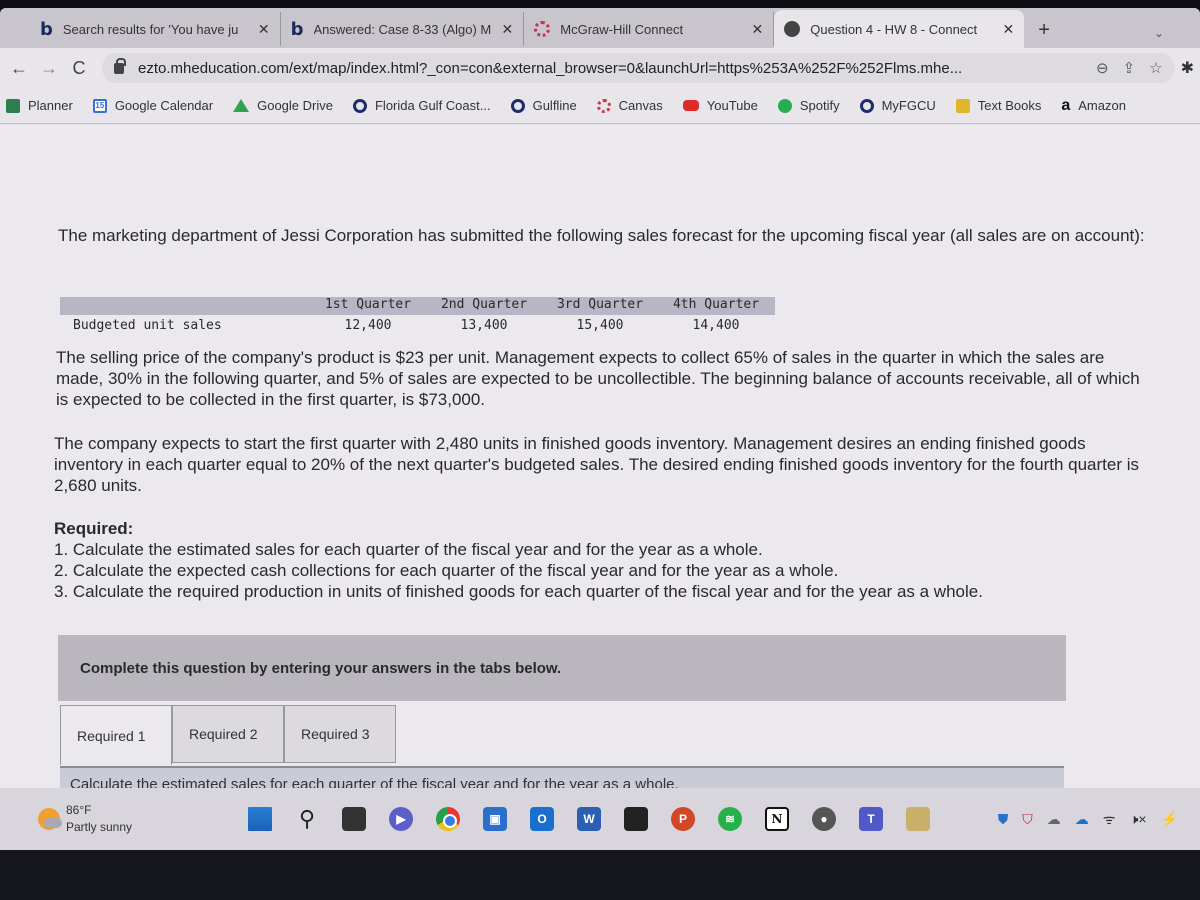  What do you see at coordinates (777, 819) in the screenshot?
I see `notion-icon: N` at bounding box center [777, 819].